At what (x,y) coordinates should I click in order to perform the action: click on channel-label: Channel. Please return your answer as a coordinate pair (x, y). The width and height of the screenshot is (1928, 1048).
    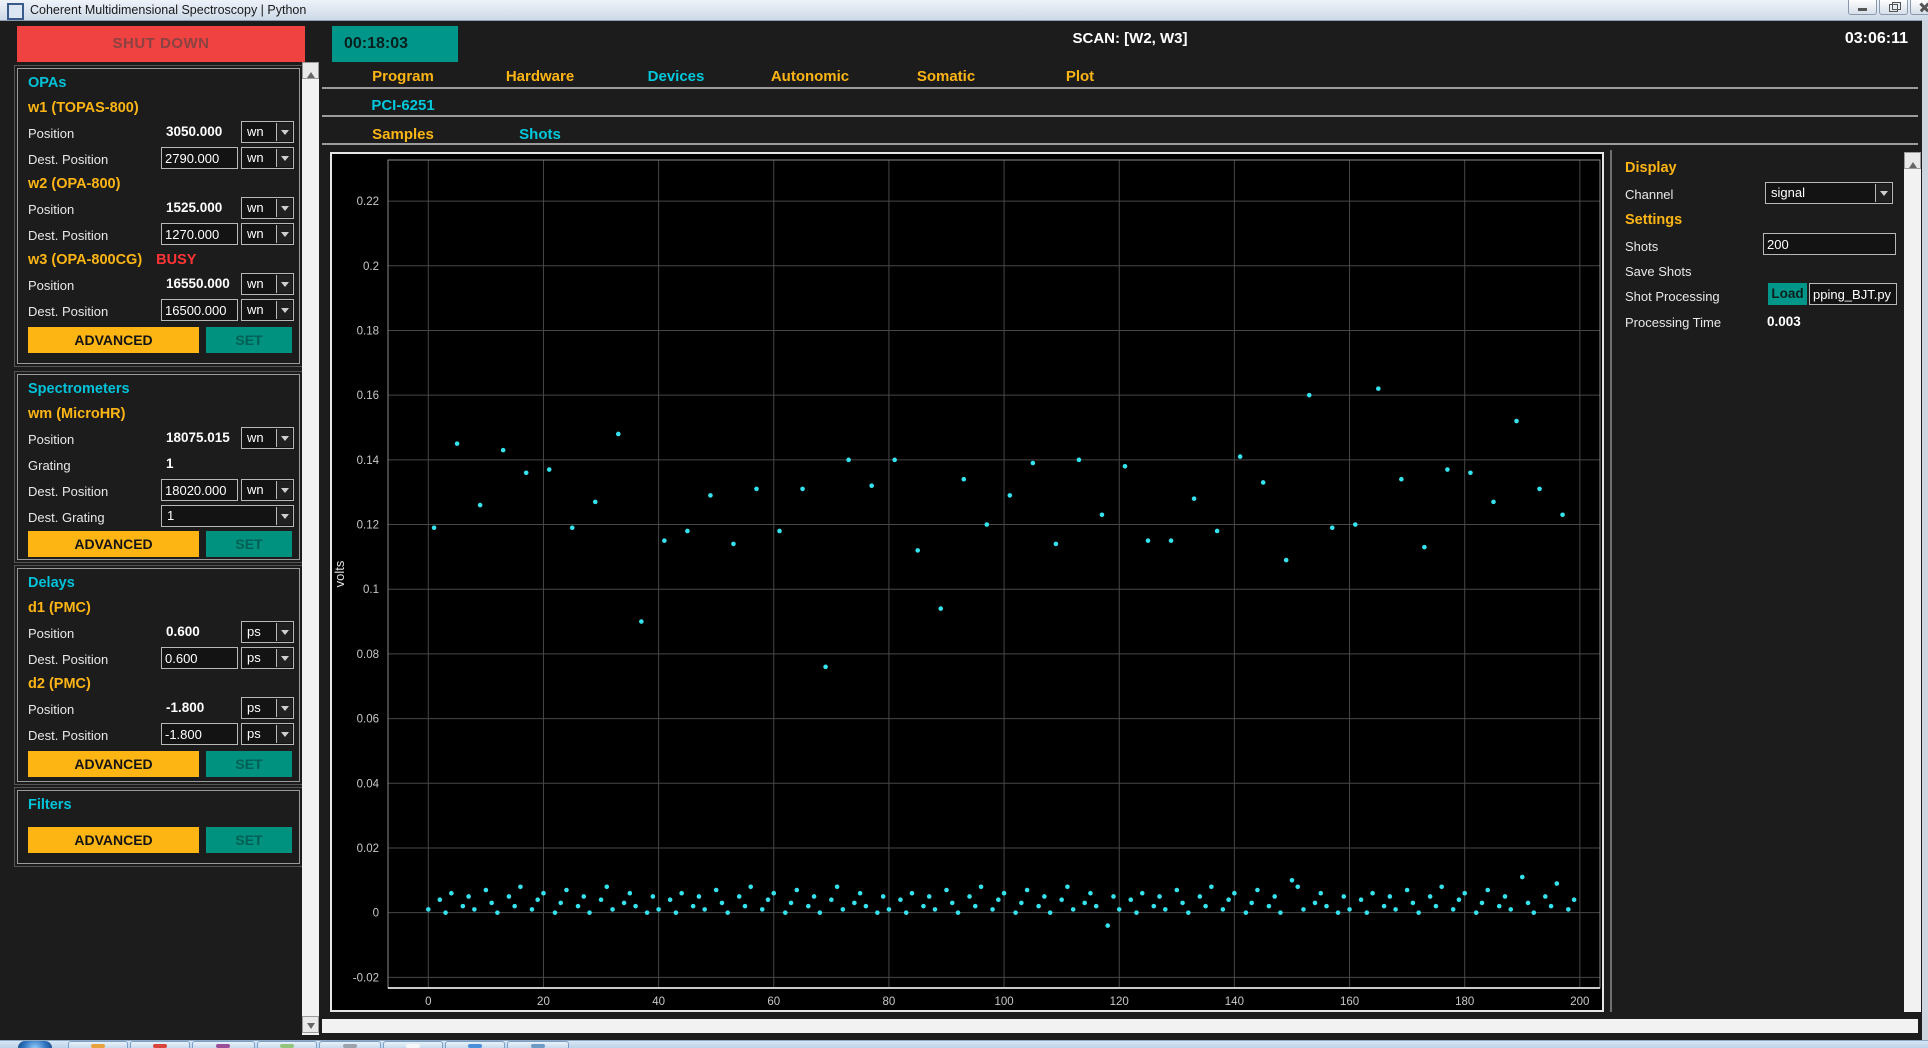
    Looking at the image, I should click on (1649, 194).